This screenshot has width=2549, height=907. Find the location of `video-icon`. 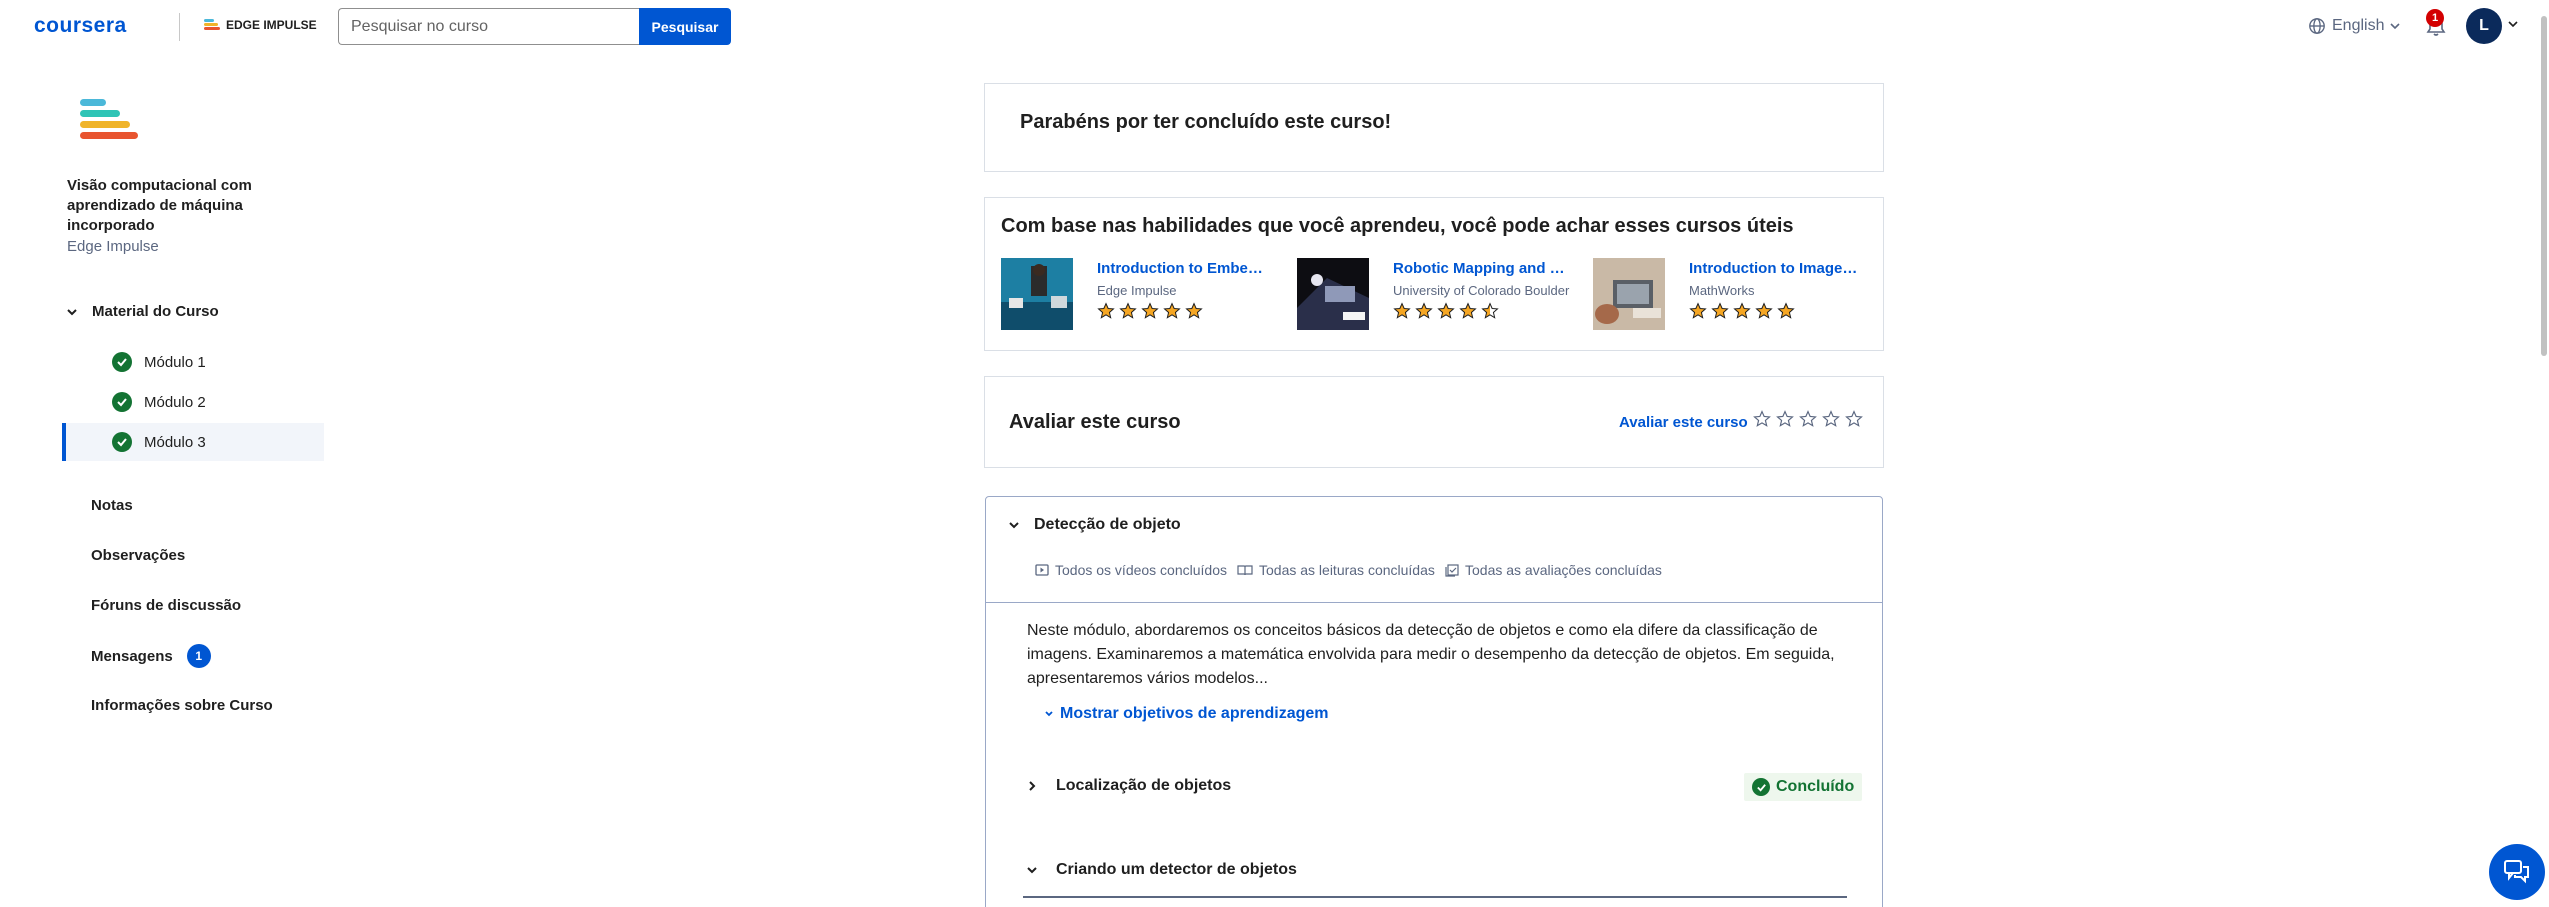

video-icon is located at coordinates (1042, 570).